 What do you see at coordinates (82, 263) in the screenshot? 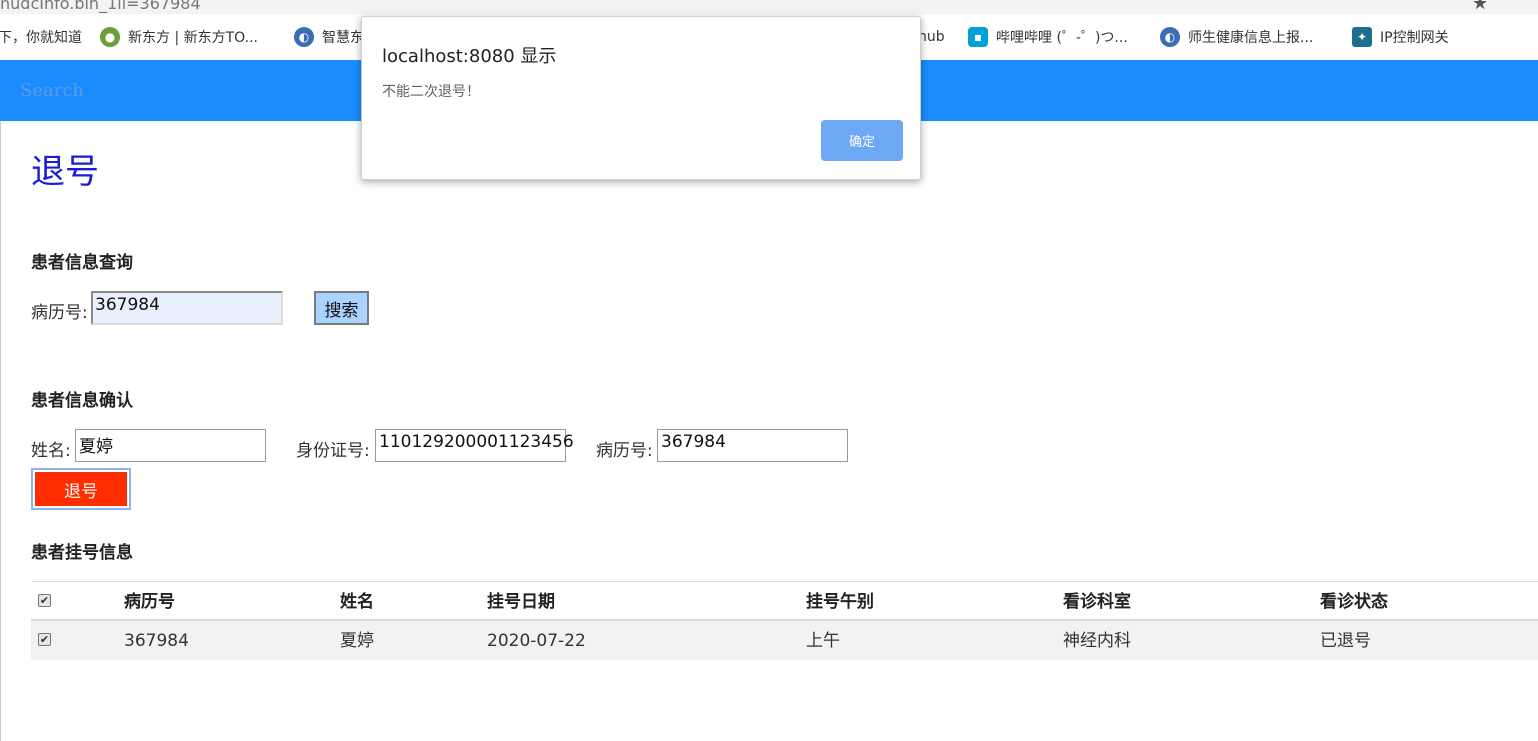
I see `query-section-title: 患者信息查询` at bounding box center [82, 263].